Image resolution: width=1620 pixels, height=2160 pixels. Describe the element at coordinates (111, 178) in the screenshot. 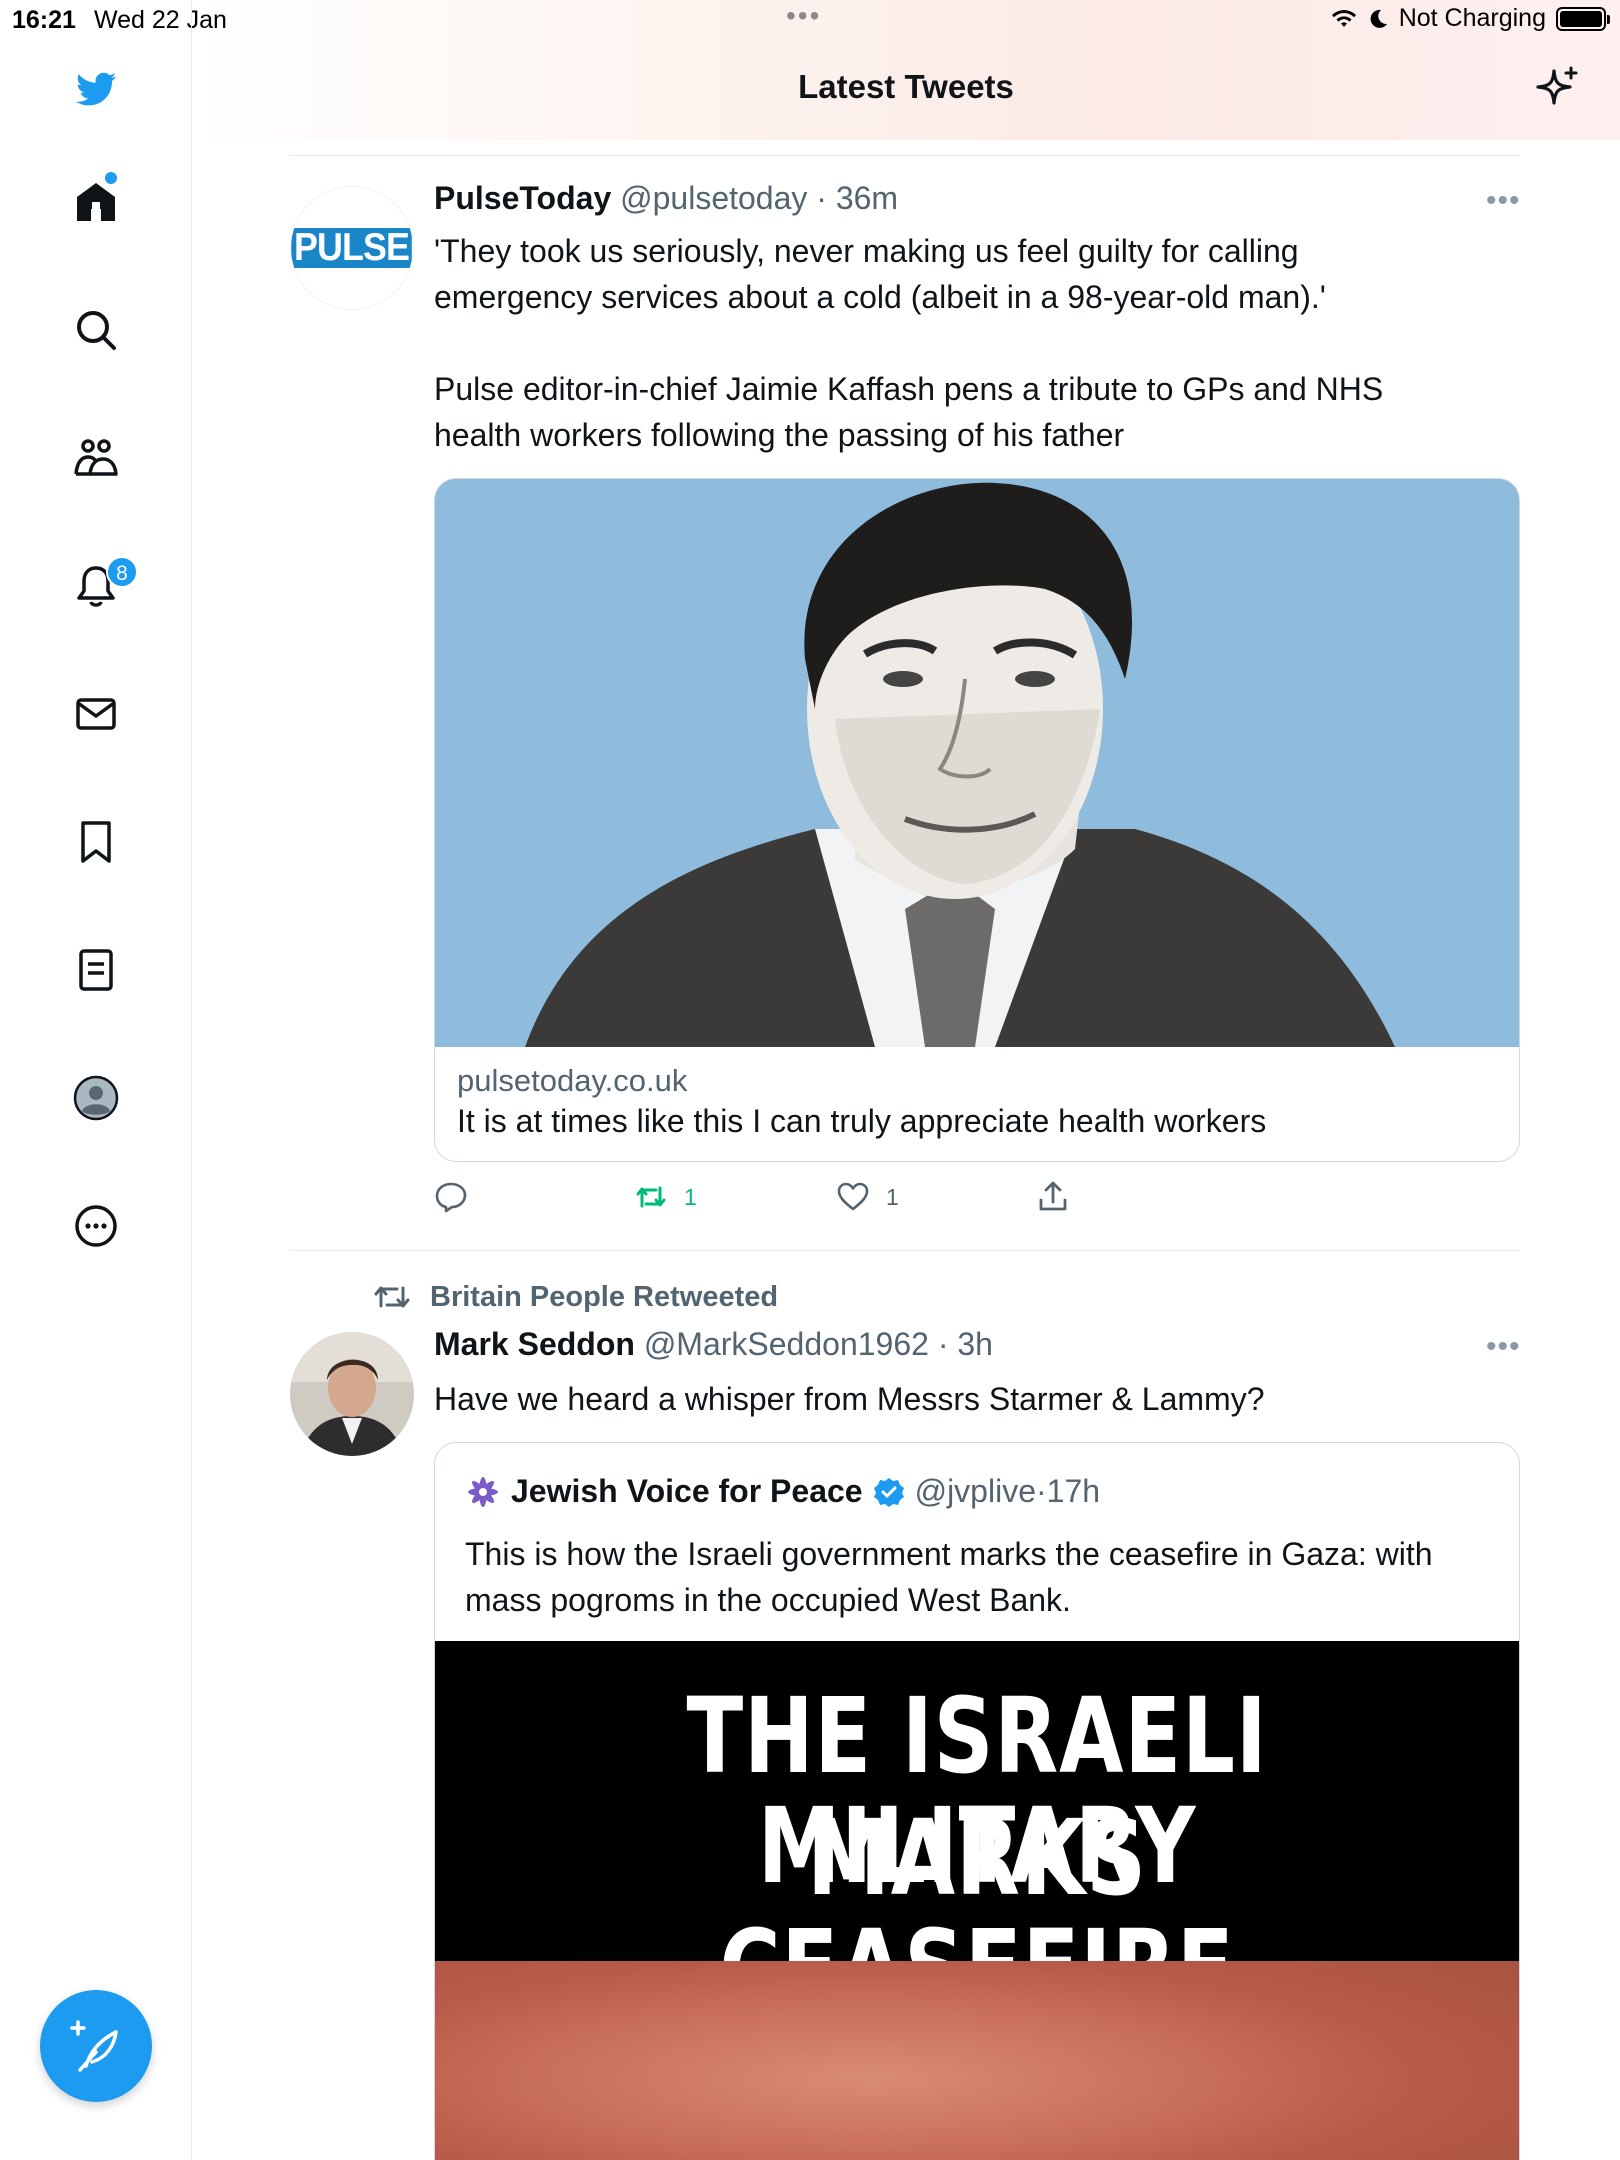

I see `home-unread-dot` at that location.